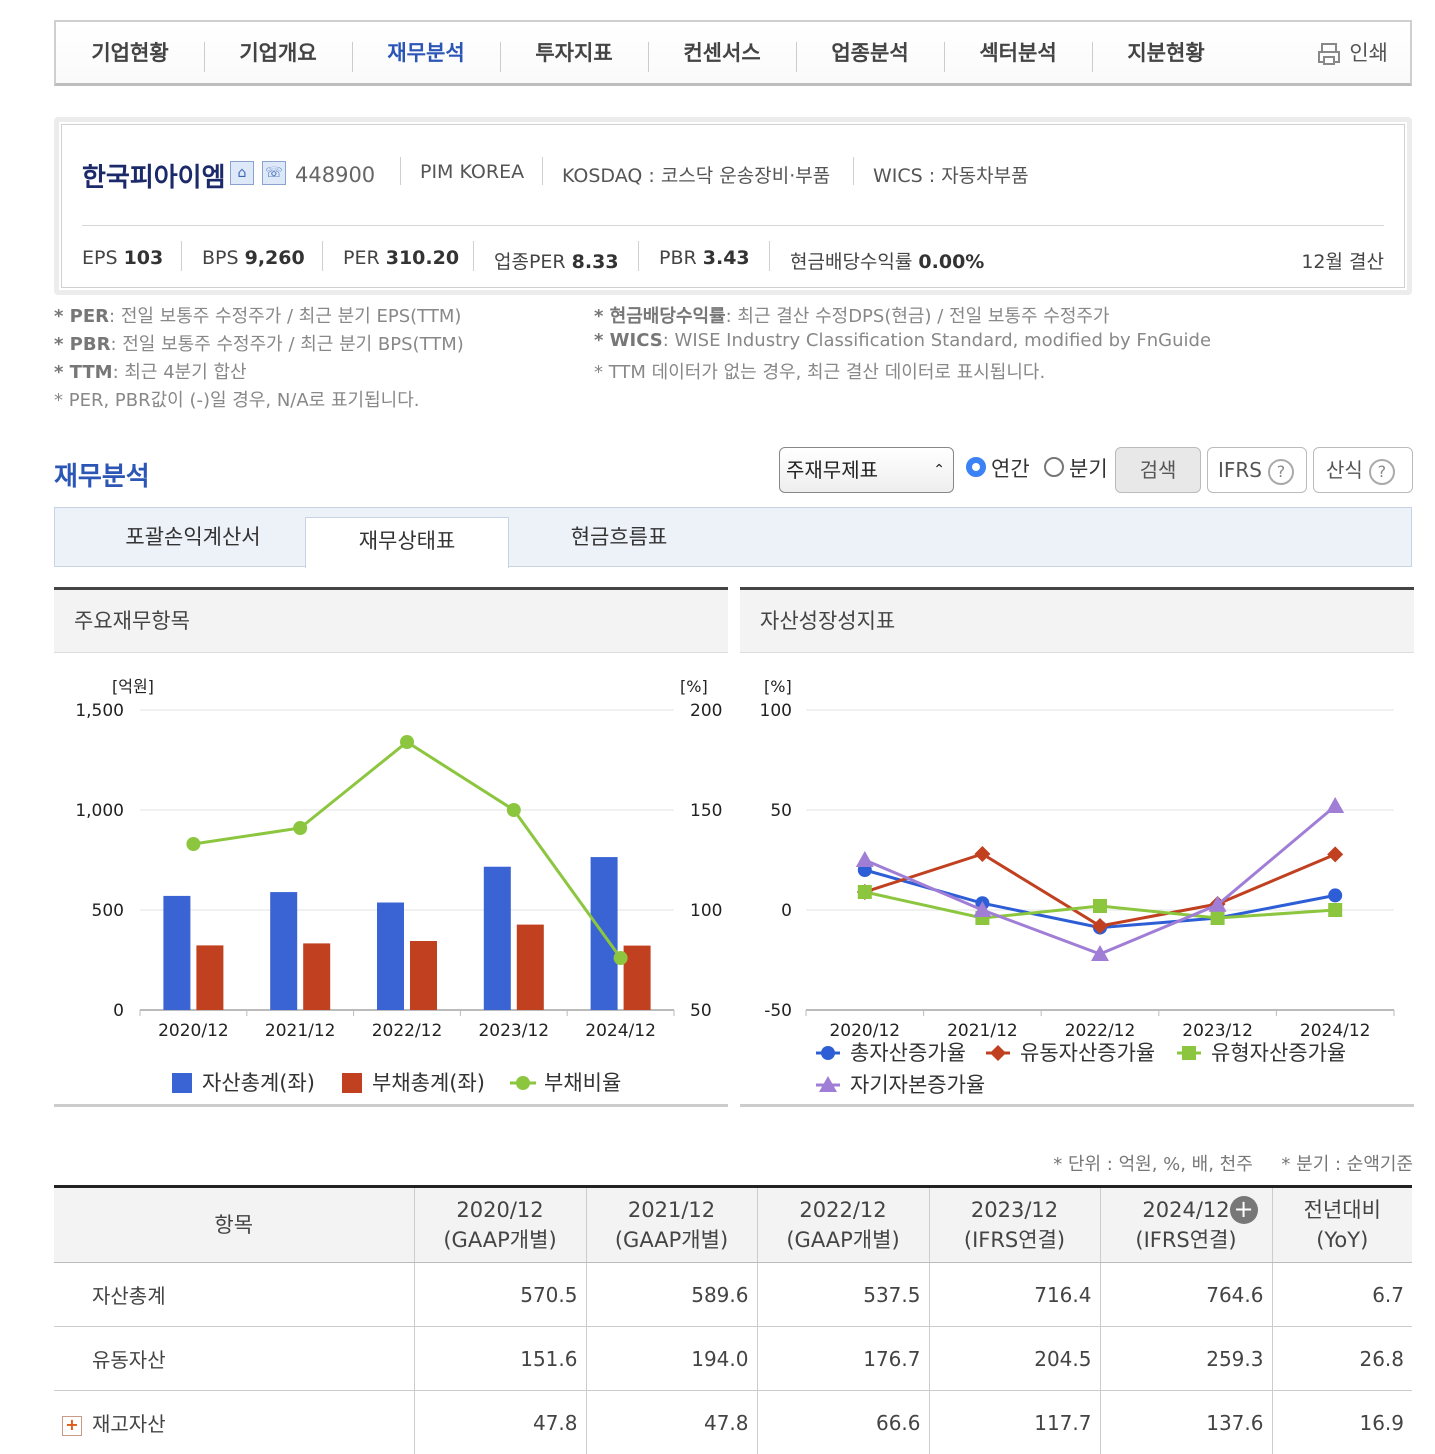 The height and width of the screenshot is (1454, 1435). What do you see at coordinates (237, 400) in the screenshot?
I see `note-negative: * PER, PBR값이 (-)일 경우, N/A로 표기됩니다.` at bounding box center [237, 400].